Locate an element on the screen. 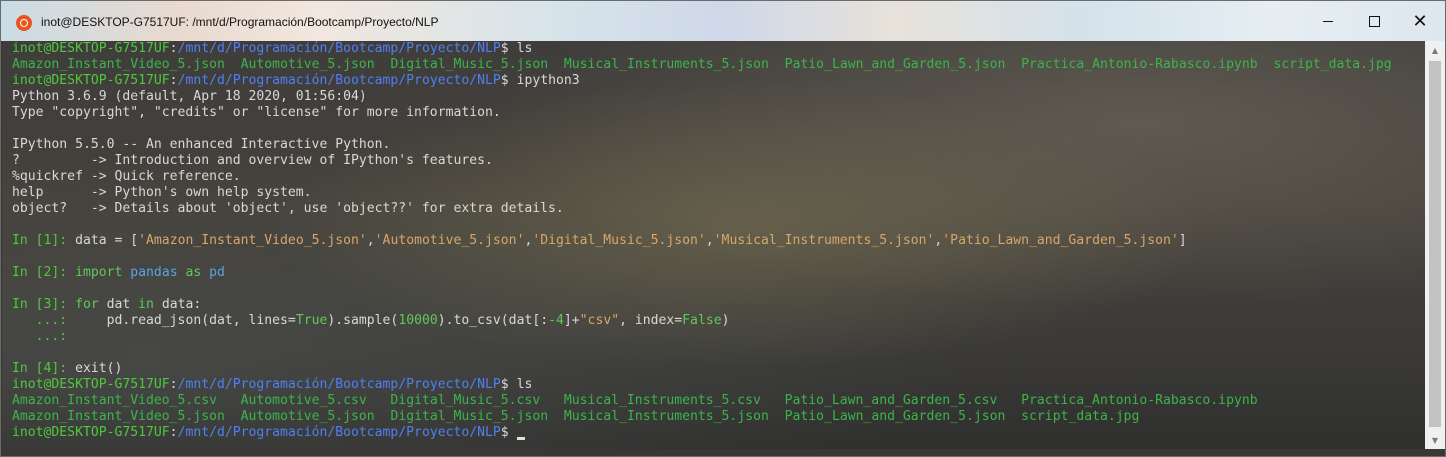 This screenshot has width=1446, height=457. string-literal: "csv" is located at coordinates (599, 320).